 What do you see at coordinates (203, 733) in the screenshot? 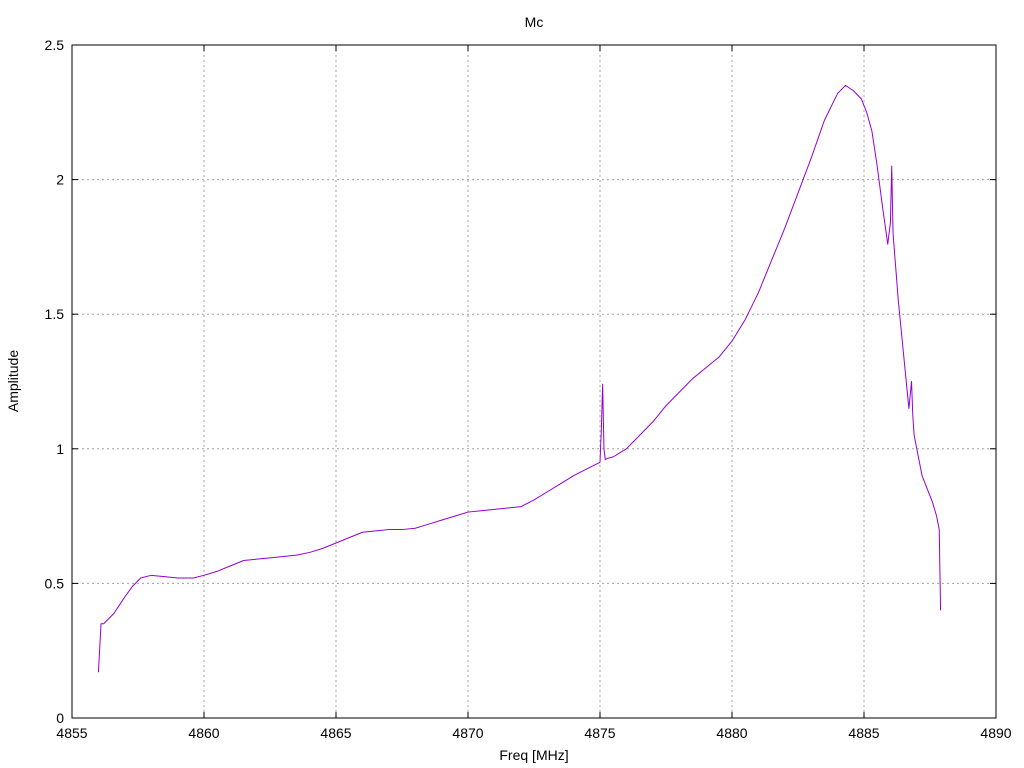
I see `x-tick-label: 4860` at bounding box center [203, 733].